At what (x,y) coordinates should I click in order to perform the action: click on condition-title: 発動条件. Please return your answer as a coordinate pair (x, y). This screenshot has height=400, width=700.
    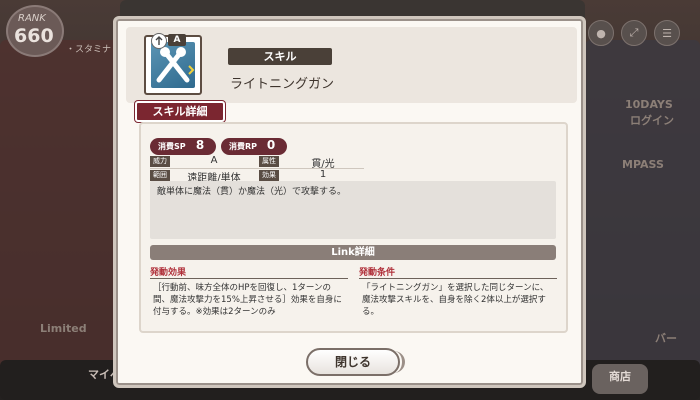
    Looking at the image, I should click on (377, 273).